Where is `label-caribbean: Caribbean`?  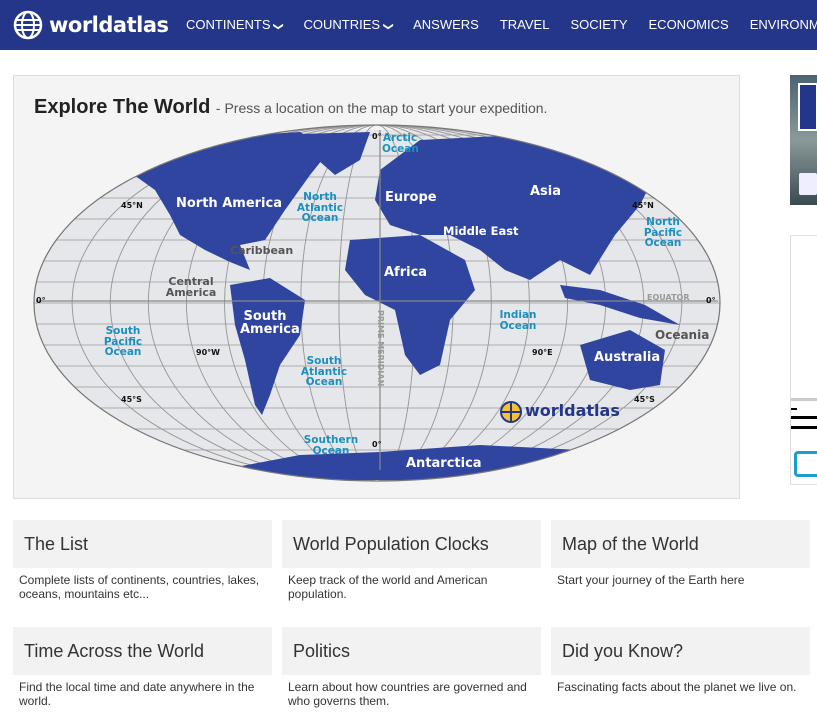
label-caribbean: Caribbean is located at coordinates (261, 250).